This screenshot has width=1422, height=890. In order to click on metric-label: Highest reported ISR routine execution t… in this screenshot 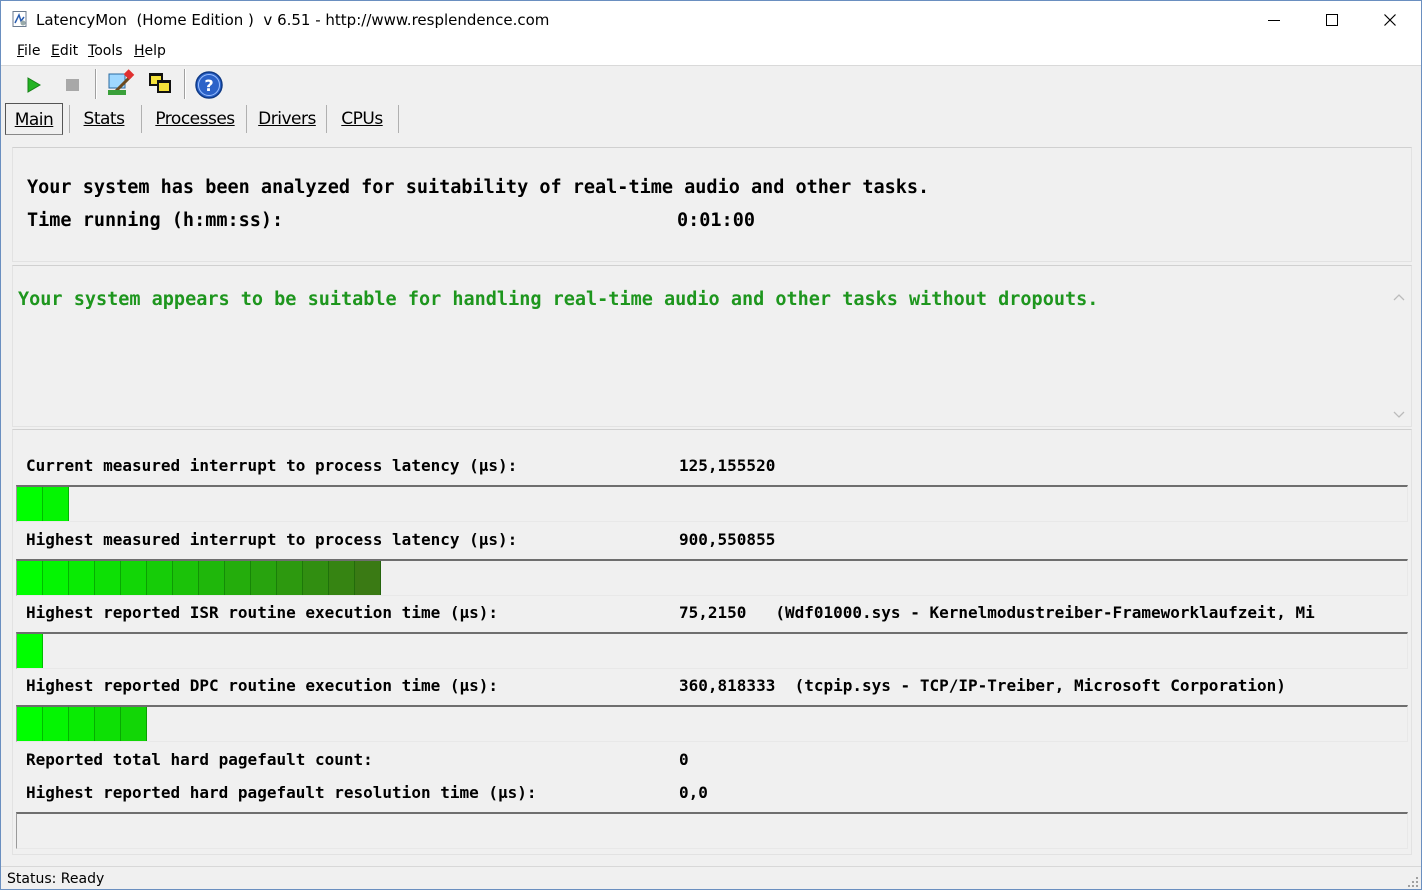, I will do `click(262, 612)`.